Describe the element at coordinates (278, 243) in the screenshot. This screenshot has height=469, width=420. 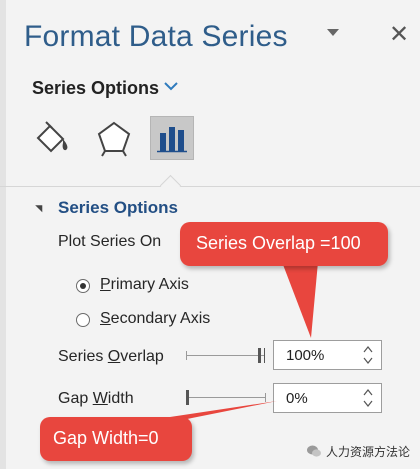
I see `series-overlap-callout-text: Series Overlap =100` at that location.